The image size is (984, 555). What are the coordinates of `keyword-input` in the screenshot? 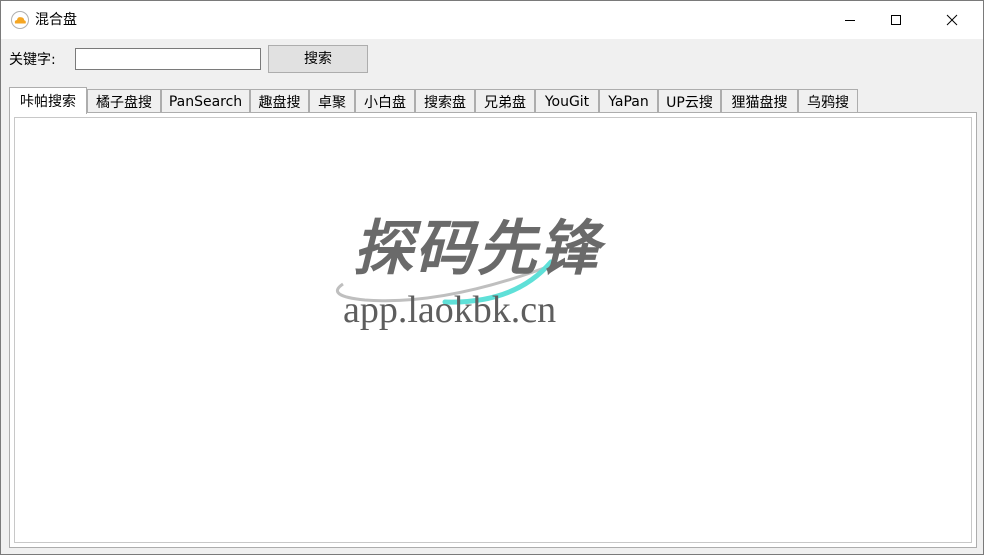 It's located at (168, 59).